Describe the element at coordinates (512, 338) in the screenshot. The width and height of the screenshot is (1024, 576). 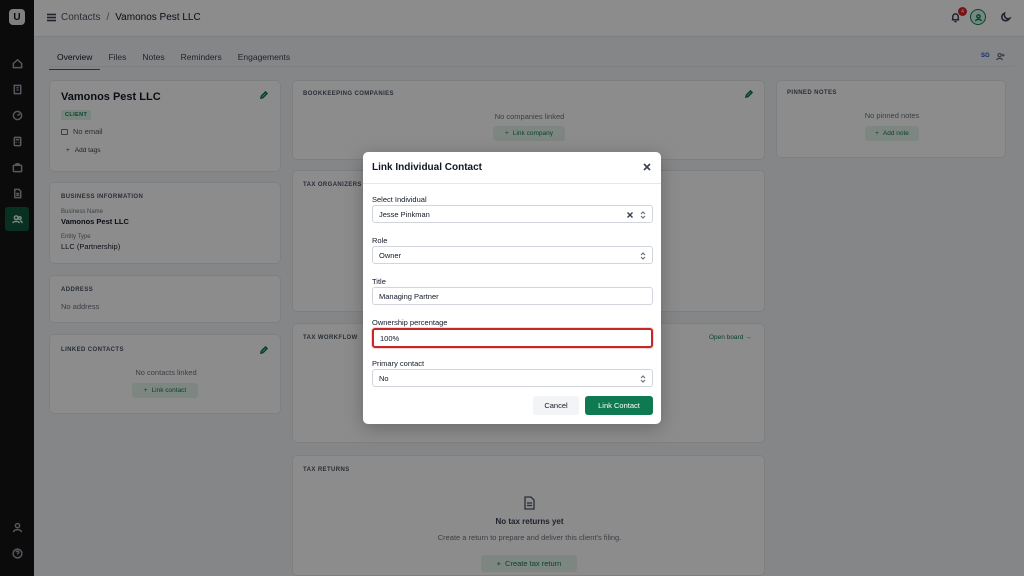
I see `ownership-input: 100%` at that location.